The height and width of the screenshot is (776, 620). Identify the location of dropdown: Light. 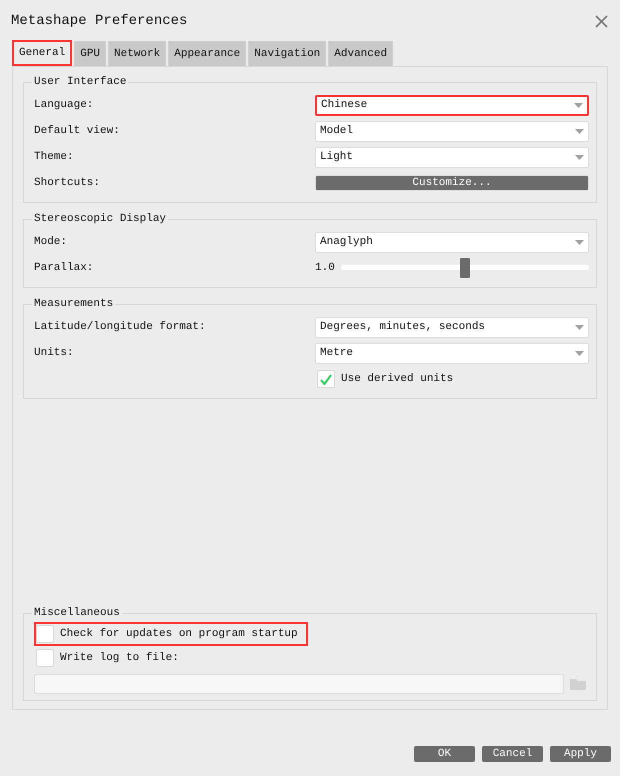
(452, 157).